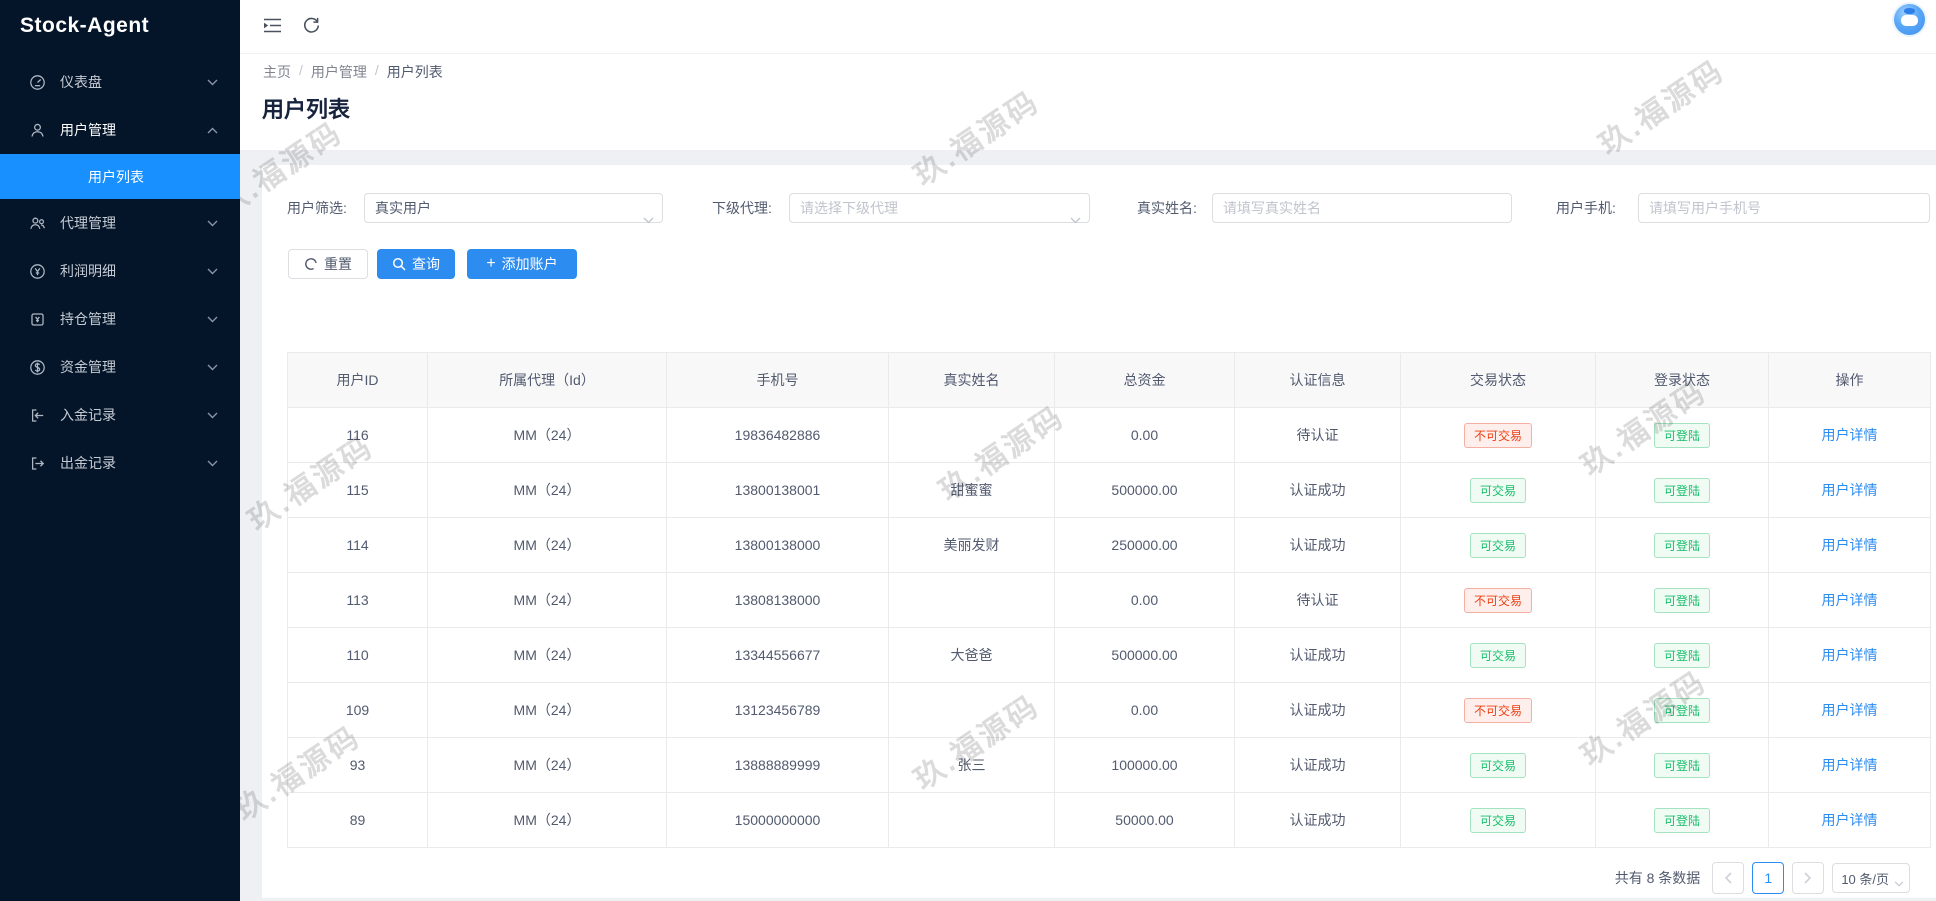 The image size is (1936, 901). I want to click on cell-trade-status: 不可交易, so click(1498, 435).